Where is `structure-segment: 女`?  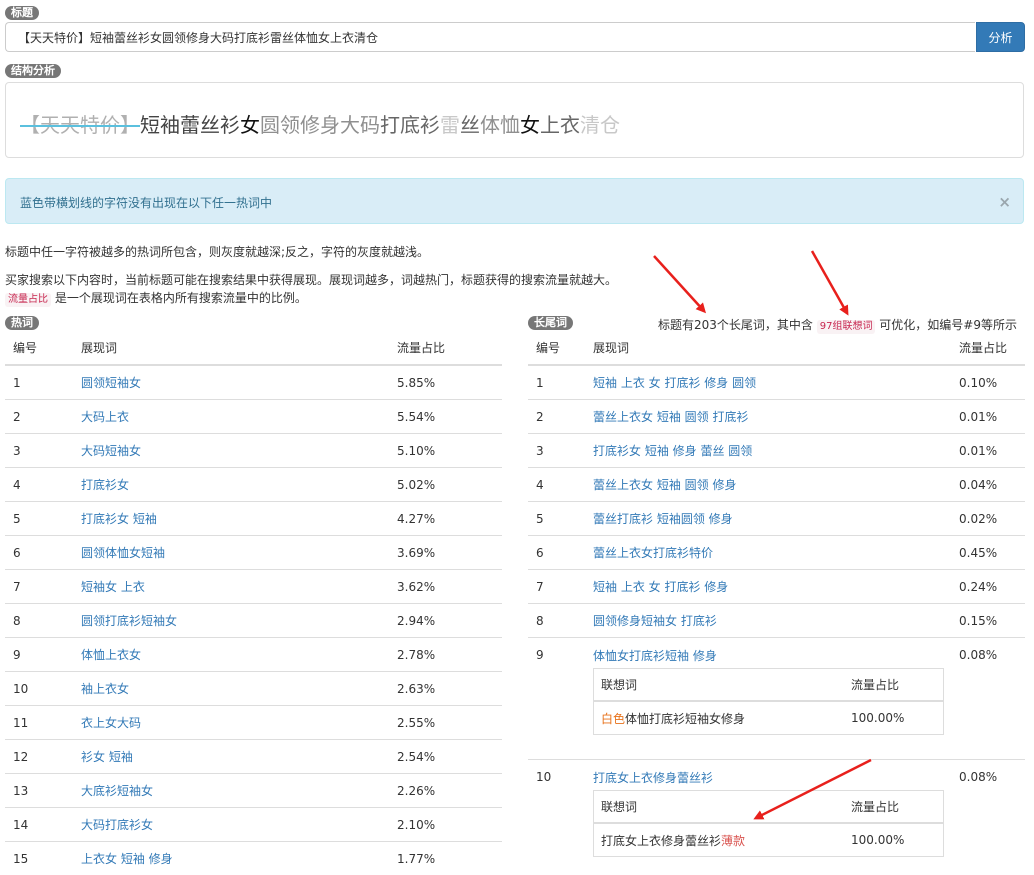 structure-segment: 女 is located at coordinates (250, 125).